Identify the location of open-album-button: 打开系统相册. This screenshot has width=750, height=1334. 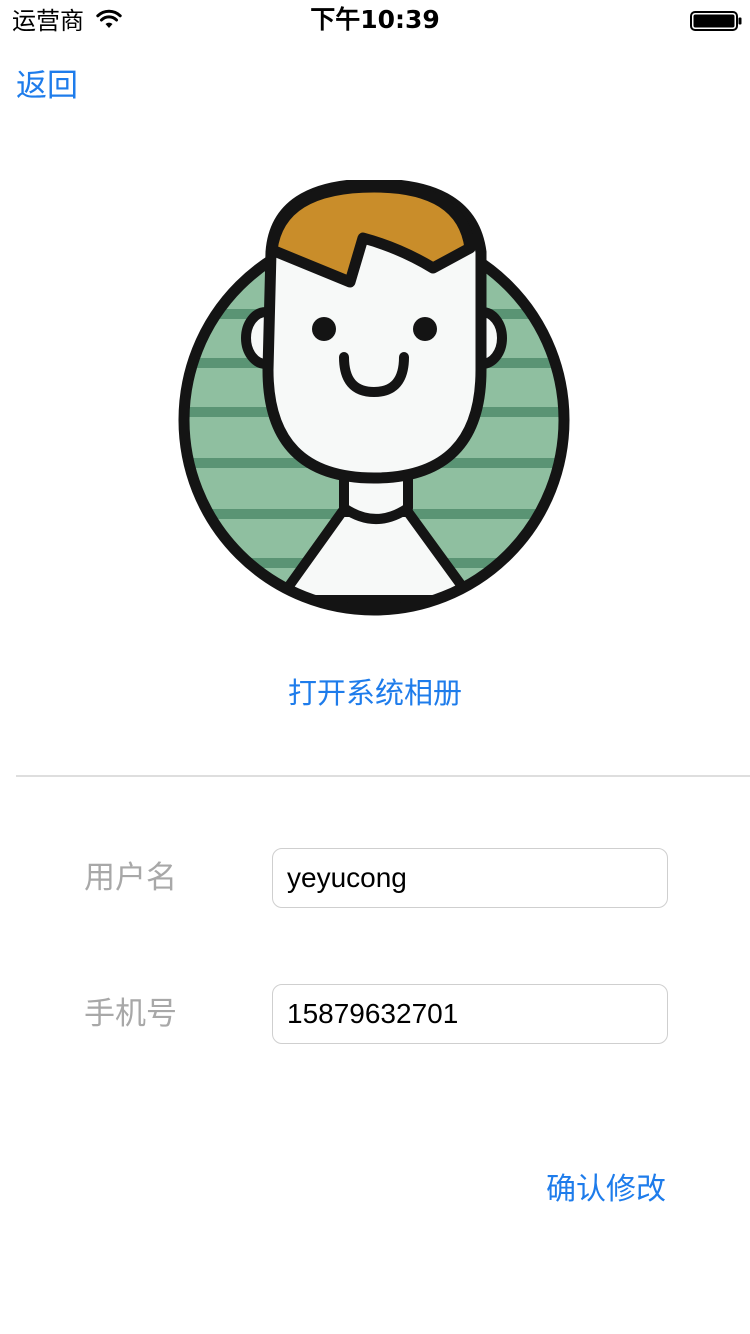
(375, 693).